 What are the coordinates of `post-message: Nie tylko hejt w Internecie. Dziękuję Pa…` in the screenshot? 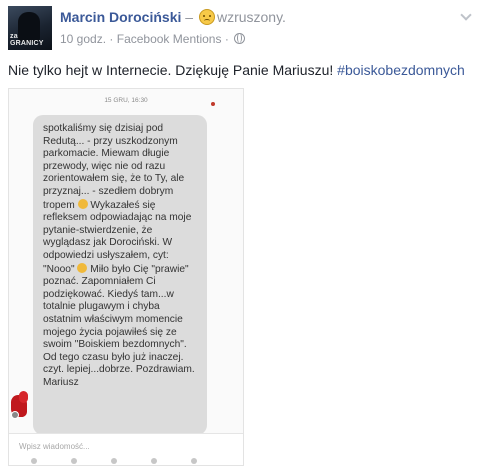 It's located at (171, 70).